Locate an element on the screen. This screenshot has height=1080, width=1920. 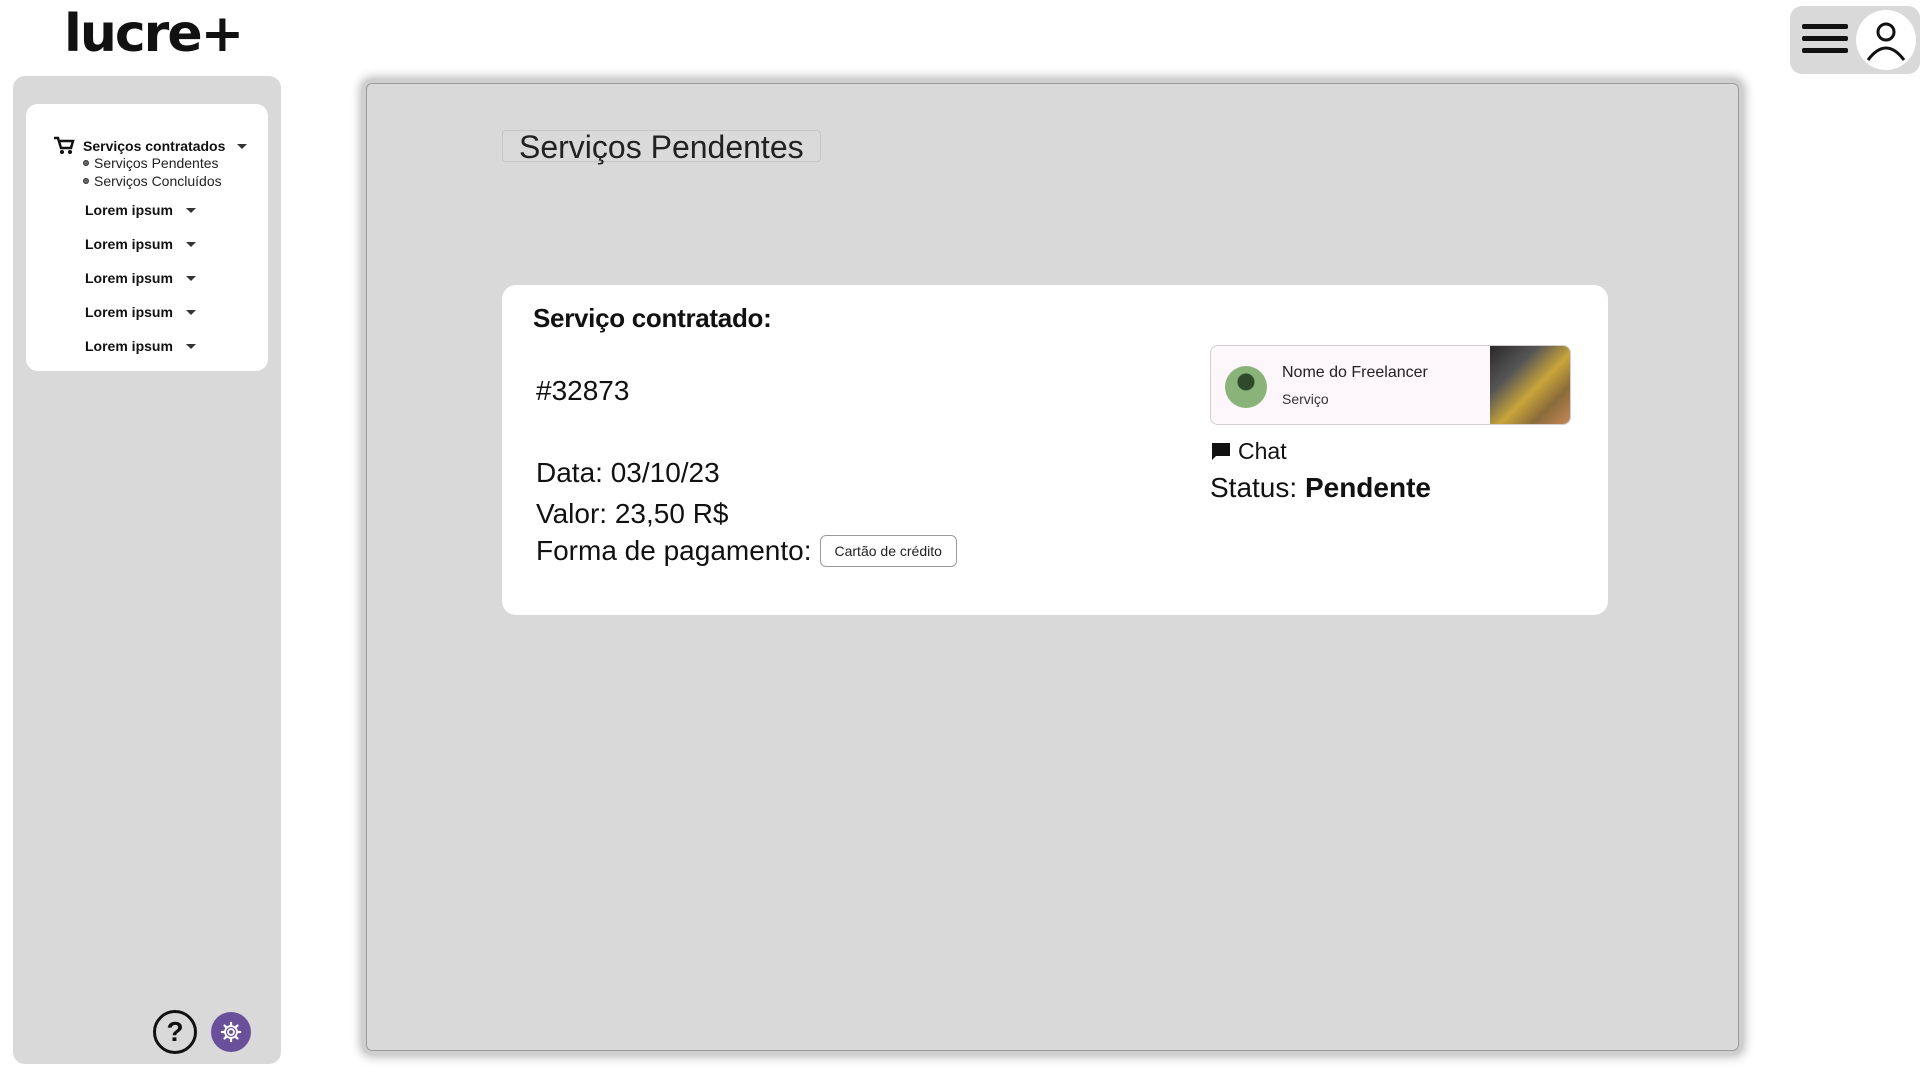
question-icon: ? is located at coordinates (175, 1031).